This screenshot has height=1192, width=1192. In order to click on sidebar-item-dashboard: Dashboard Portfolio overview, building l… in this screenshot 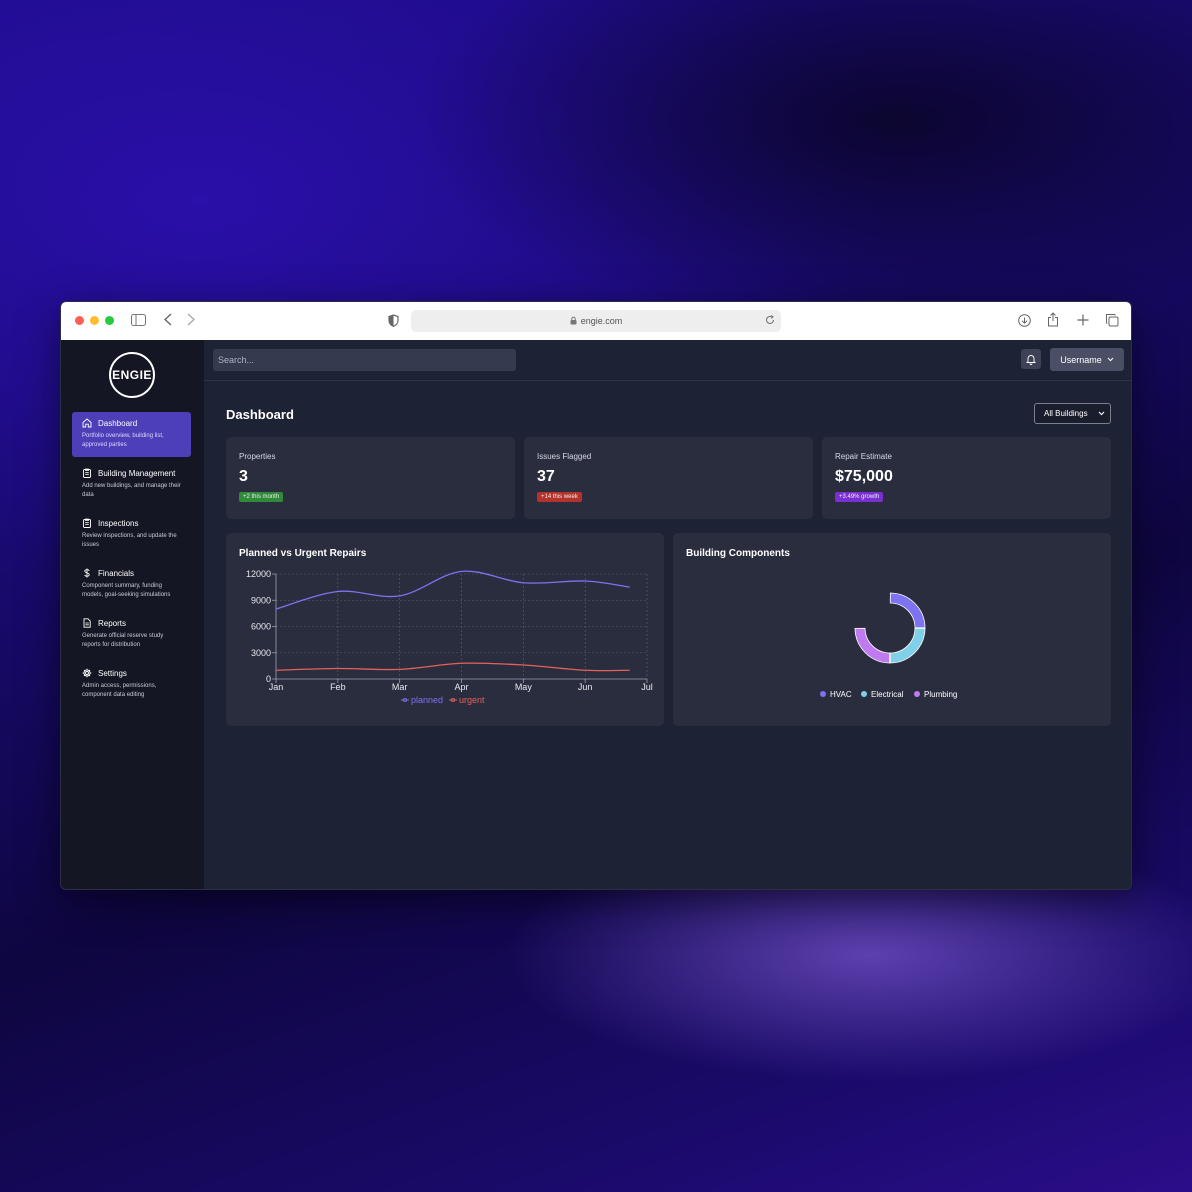, I will do `click(131, 434)`.